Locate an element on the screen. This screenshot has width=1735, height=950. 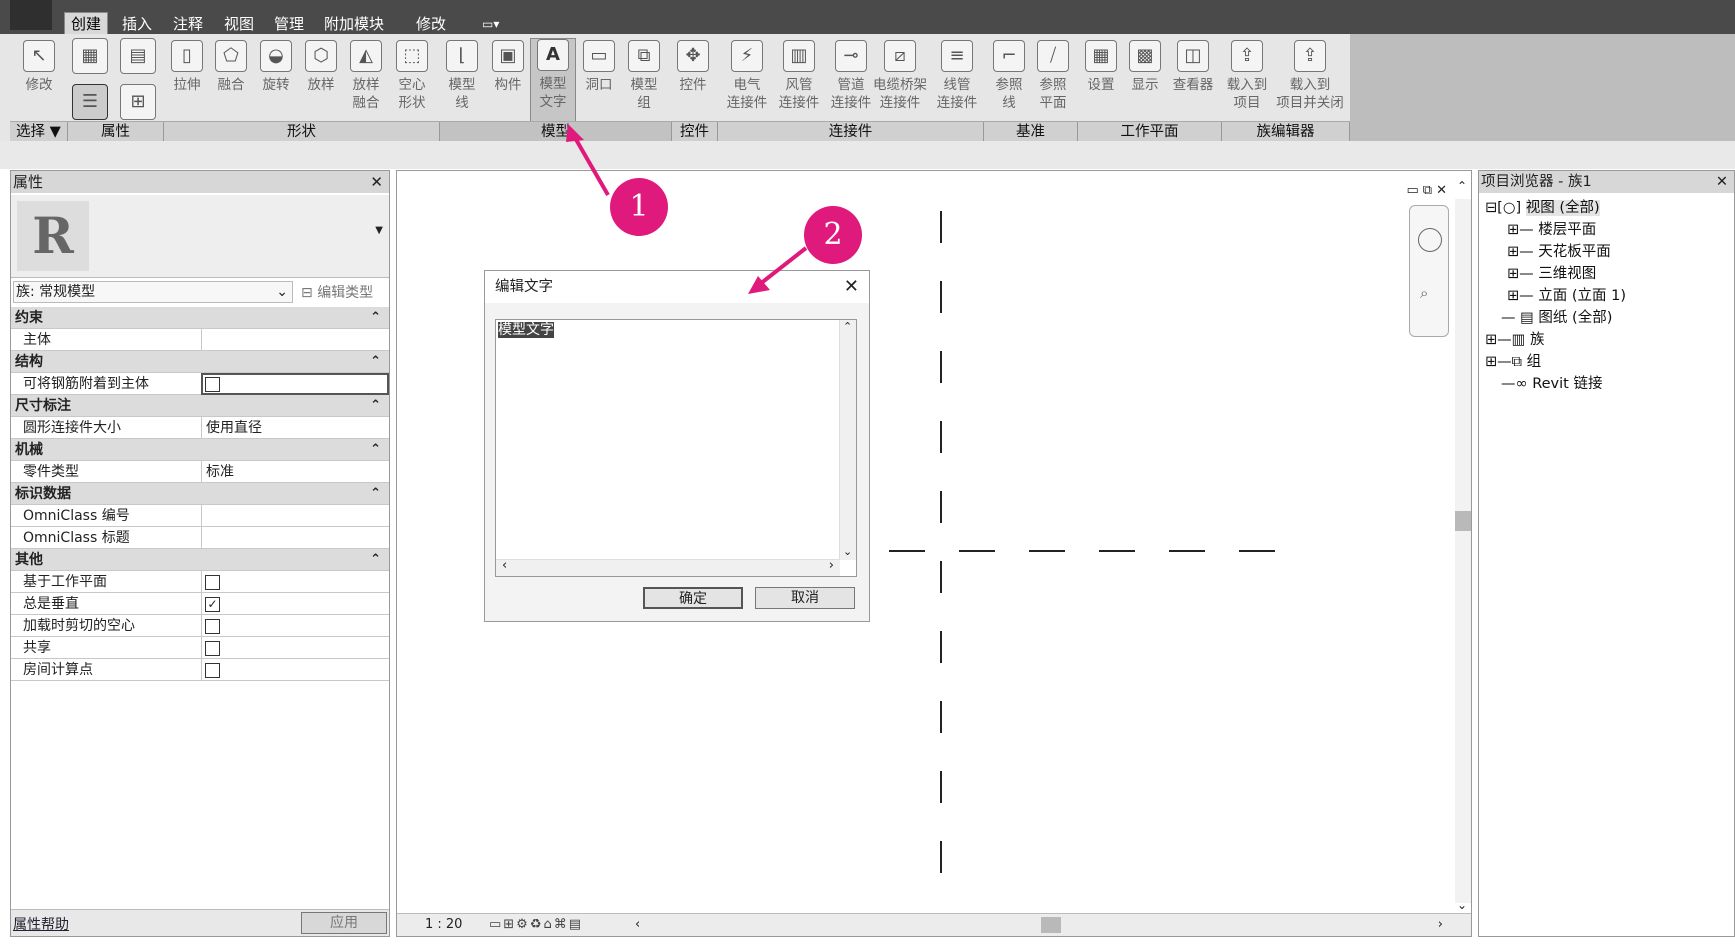
callout-badge-2: 2 is located at coordinates (833, 235).